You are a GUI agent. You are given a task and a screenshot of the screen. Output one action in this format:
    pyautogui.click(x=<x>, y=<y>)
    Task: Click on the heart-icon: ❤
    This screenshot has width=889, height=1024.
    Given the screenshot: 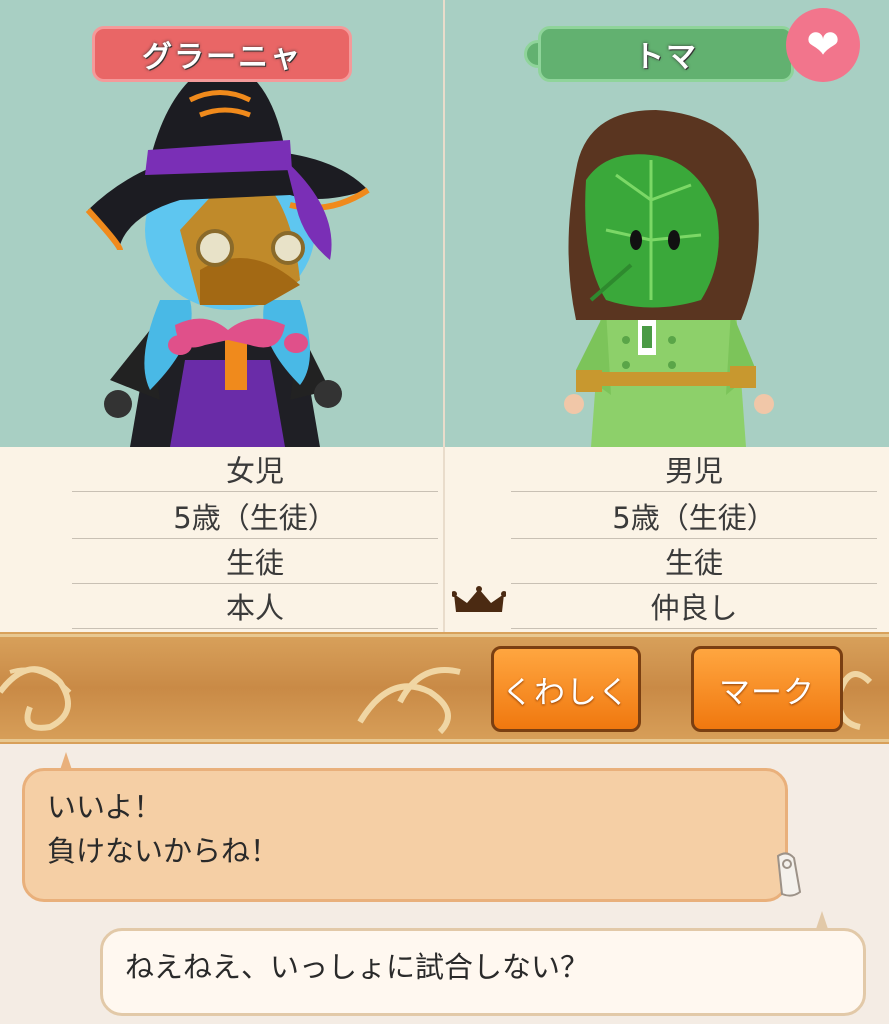 What is the action you would take?
    pyautogui.click(x=823, y=45)
    